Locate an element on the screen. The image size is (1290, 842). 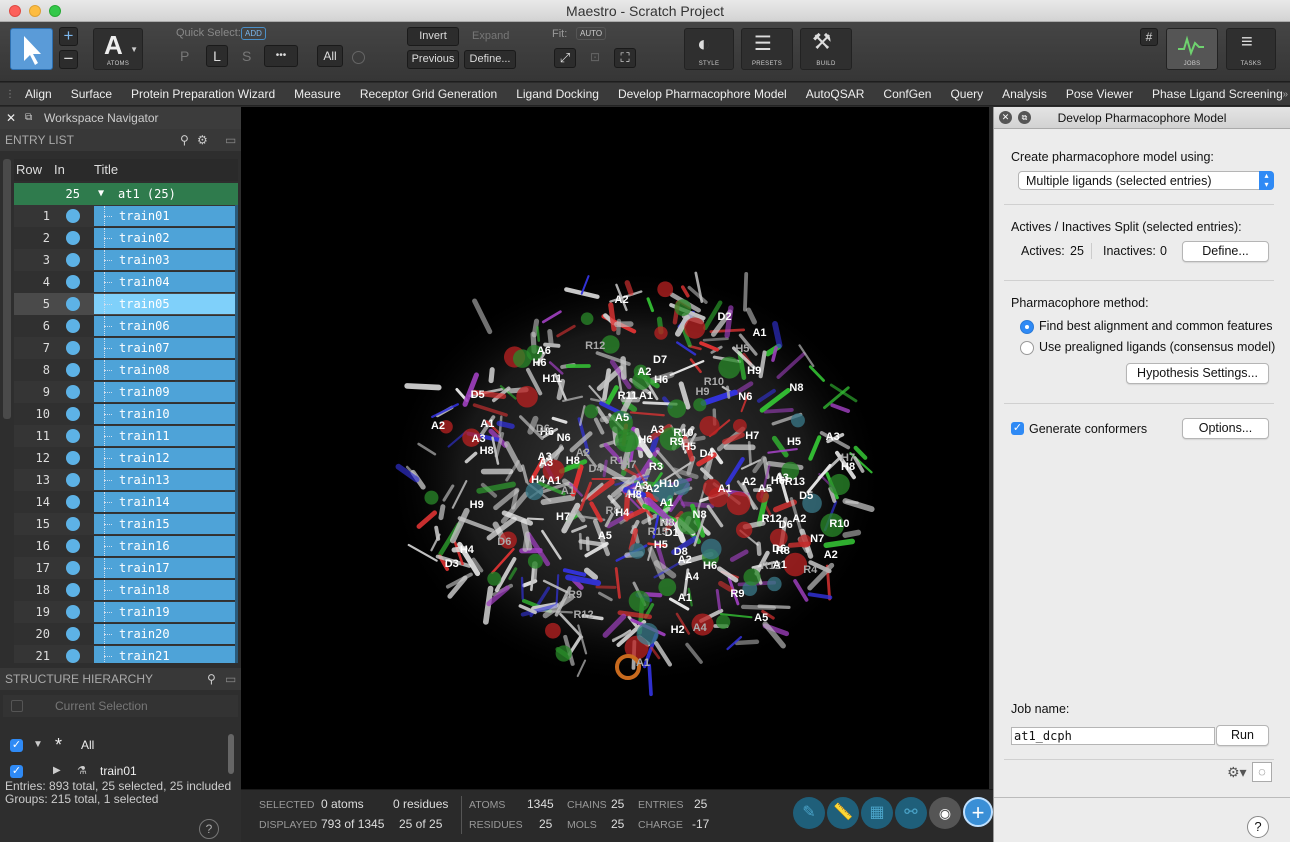
menu-analysis: Analysis is located at coordinates (1024, 94).